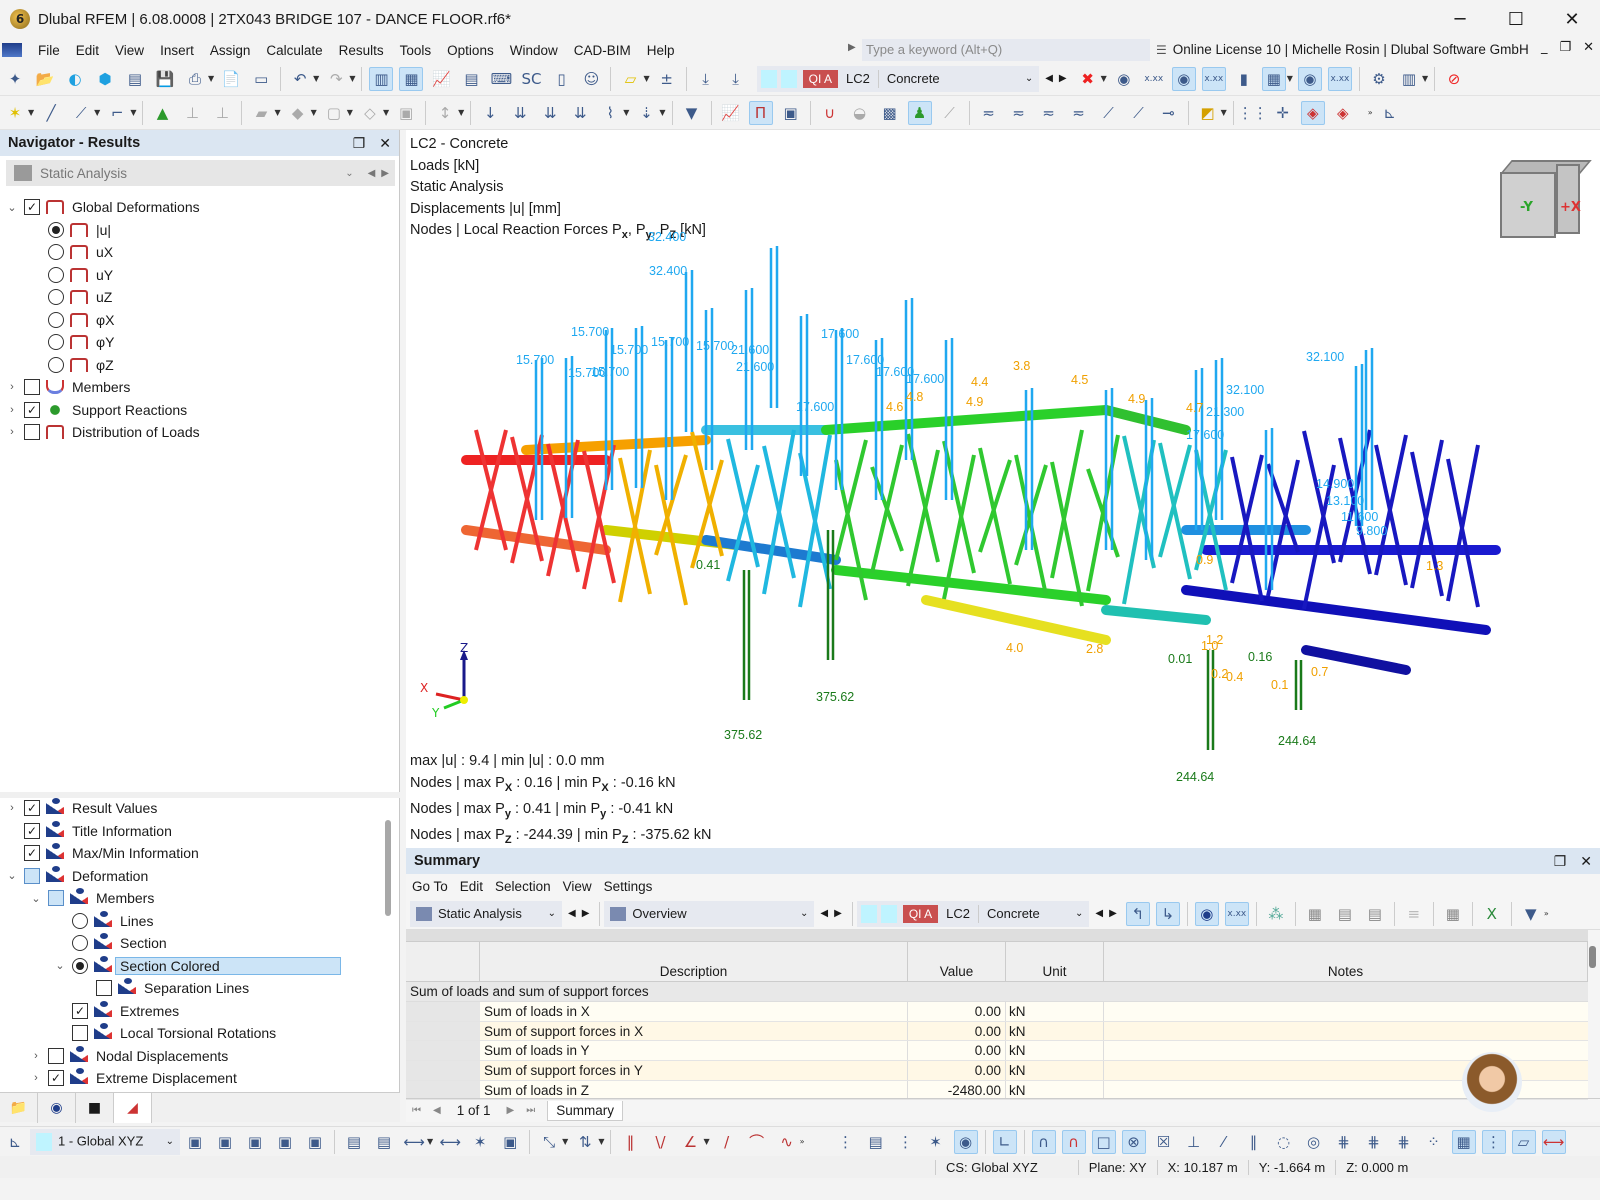  I want to click on tree-item-members: › Members, so click(200, 387).